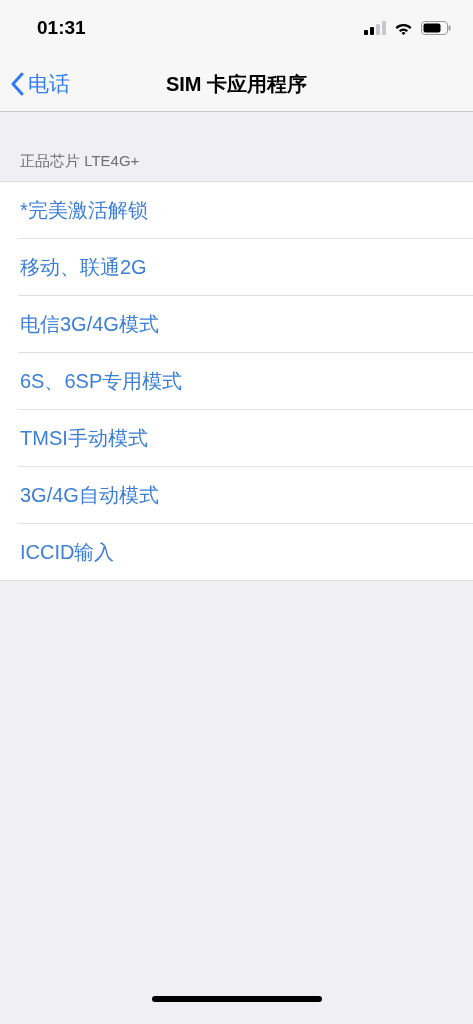 The image size is (473, 1024). What do you see at coordinates (245, 495) in the screenshot?
I see `list-item: 3G/4G自动模式` at bounding box center [245, 495].